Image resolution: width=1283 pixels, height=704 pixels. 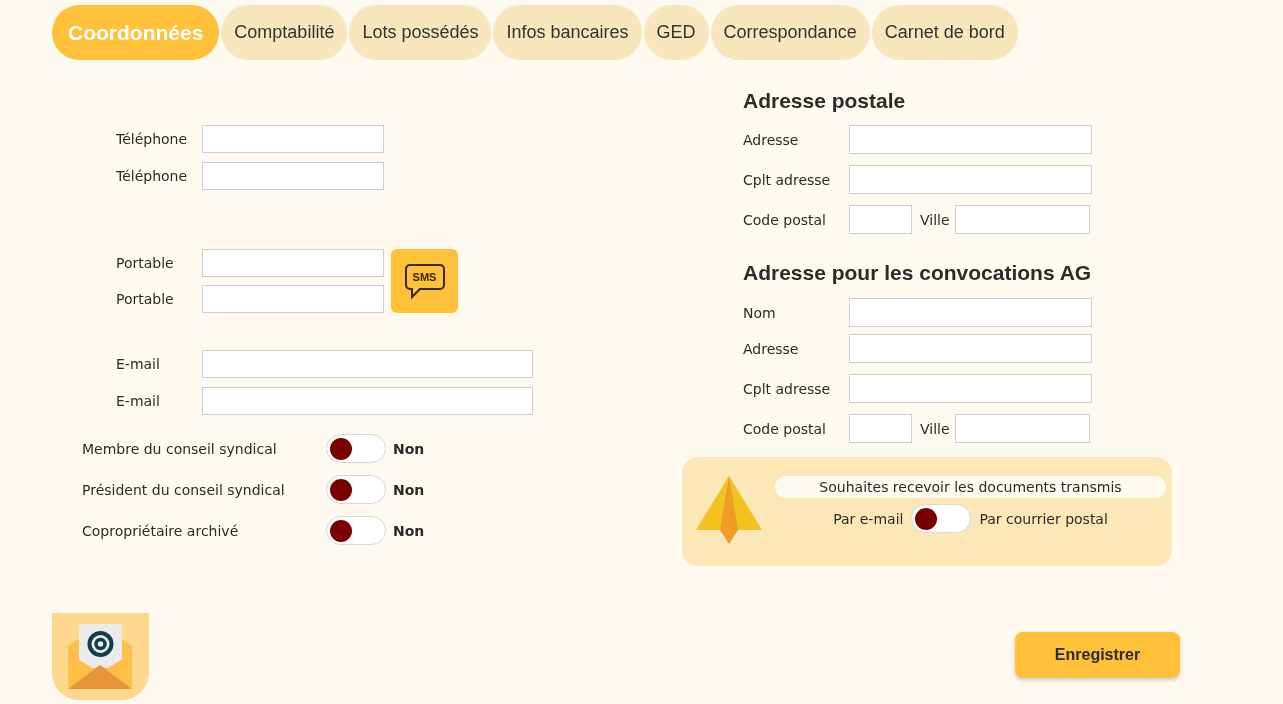 What do you see at coordinates (161, 530) in the screenshot?
I see `toggle-label: Copropriétaire archivé` at bounding box center [161, 530].